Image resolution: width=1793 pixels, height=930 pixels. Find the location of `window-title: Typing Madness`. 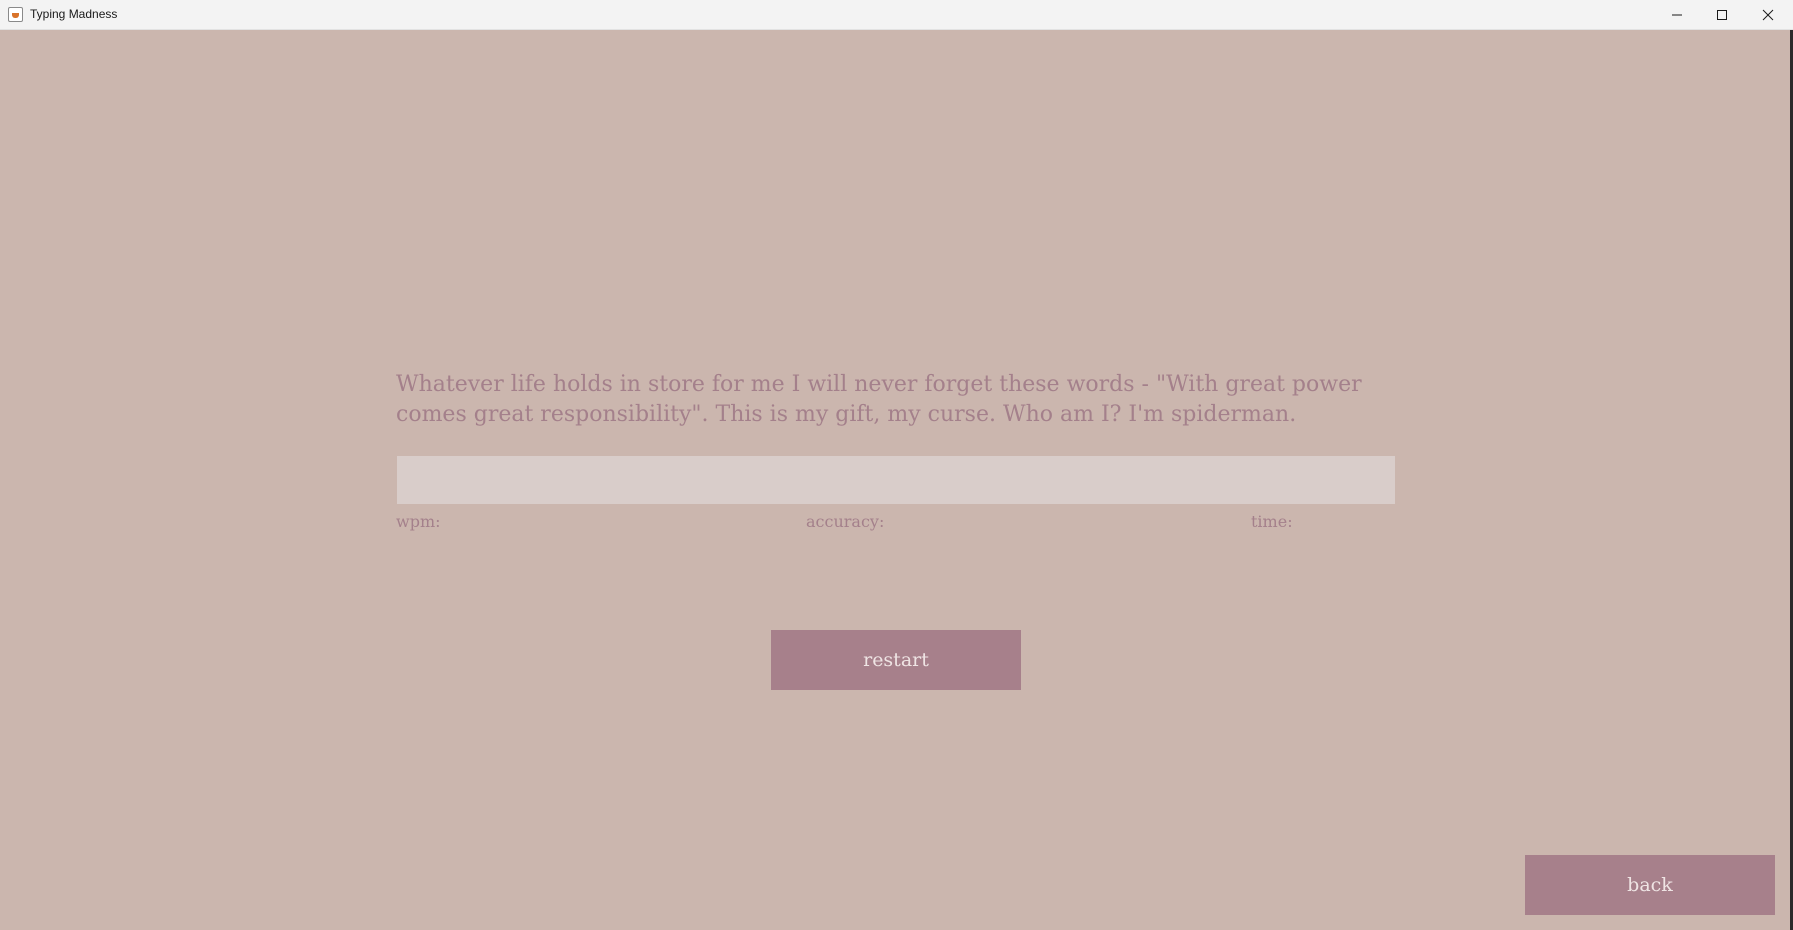

window-title: Typing Madness is located at coordinates (74, 14).